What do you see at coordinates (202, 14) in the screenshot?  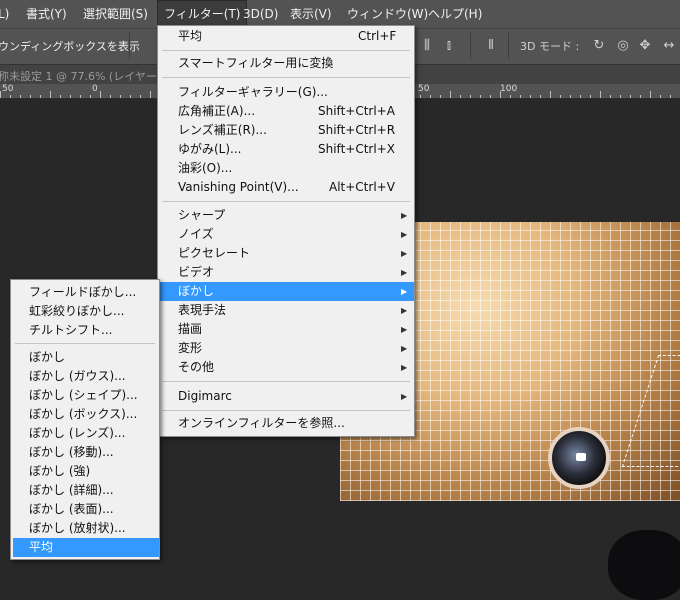 I see `menu-item-filter: フィルター(T)` at bounding box center [202, 14].